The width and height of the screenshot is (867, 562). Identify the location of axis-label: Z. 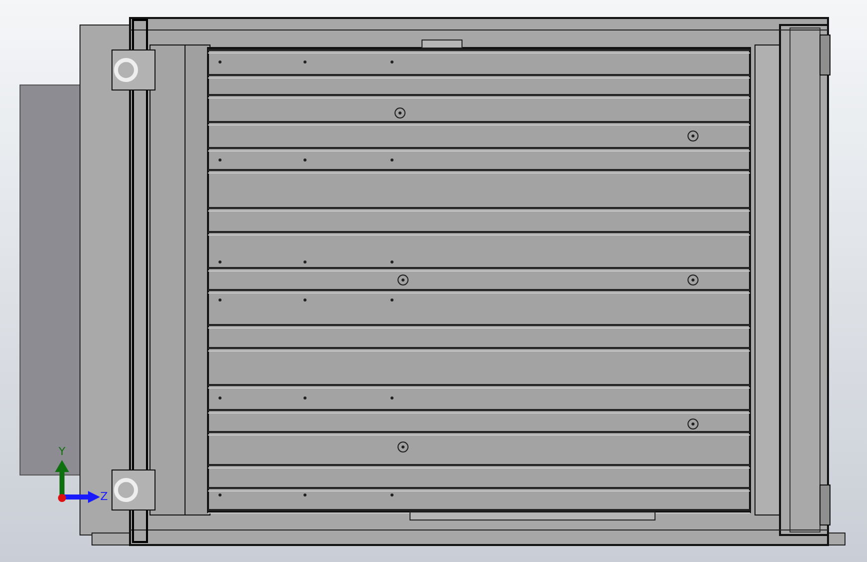
(104, 497).